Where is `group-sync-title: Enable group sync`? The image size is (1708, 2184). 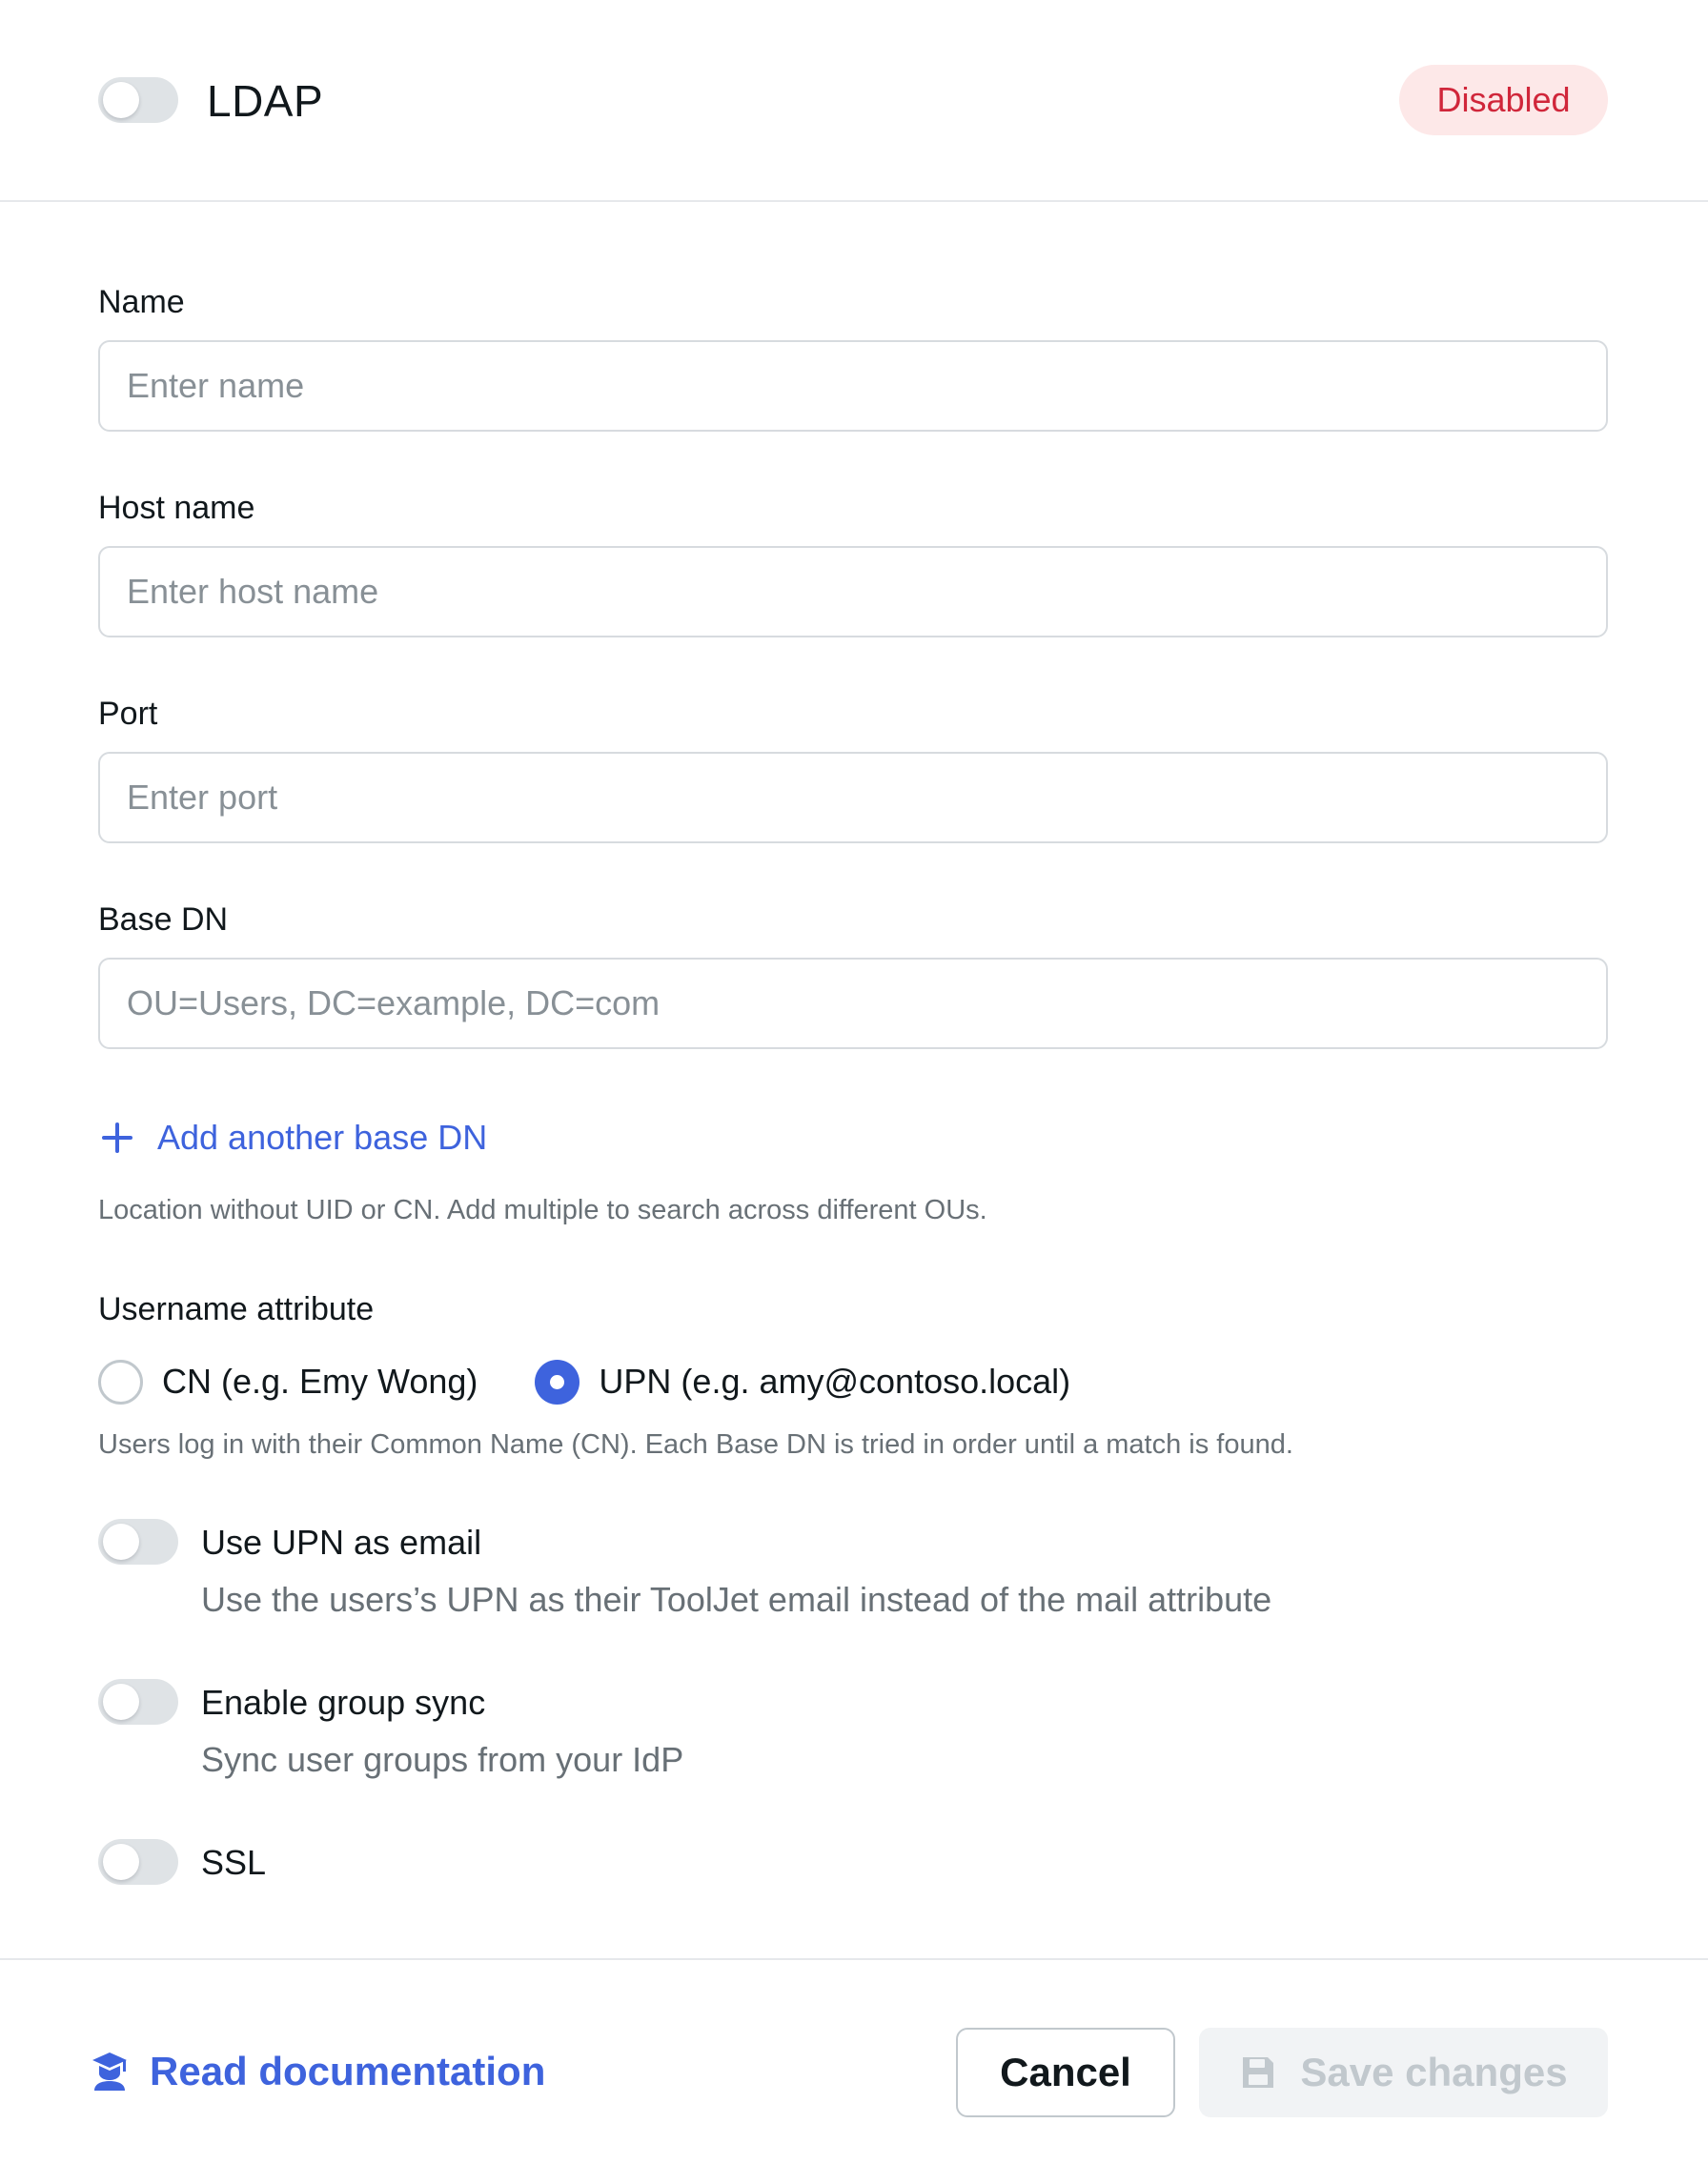
group-sync-title: Enable group sync is located at coordinates (343, 1702).